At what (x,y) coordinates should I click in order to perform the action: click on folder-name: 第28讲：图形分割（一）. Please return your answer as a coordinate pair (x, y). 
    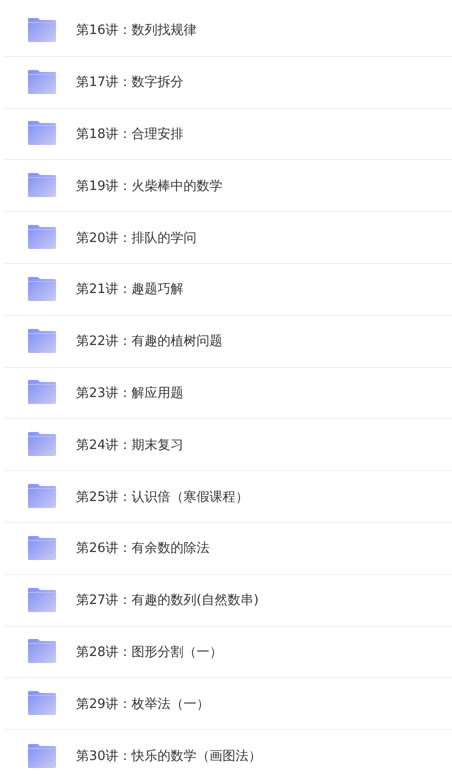
    Looking at the image, I should click on (149, 652).